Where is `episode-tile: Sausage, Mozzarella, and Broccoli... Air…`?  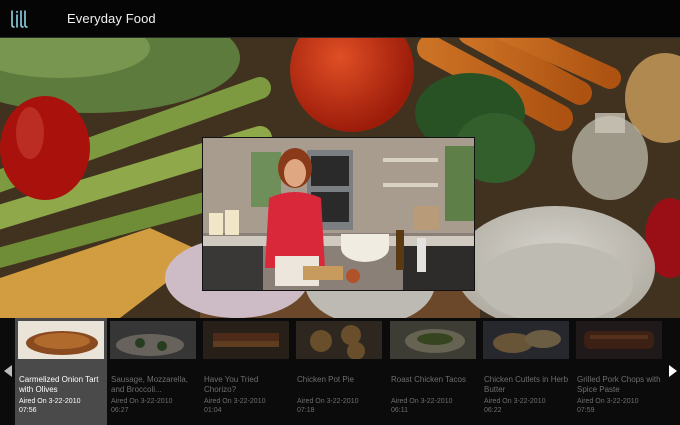 episode-tile: Sausage, Mozzarella, and Broccoli... Air… is located at coordinates (153, 371).